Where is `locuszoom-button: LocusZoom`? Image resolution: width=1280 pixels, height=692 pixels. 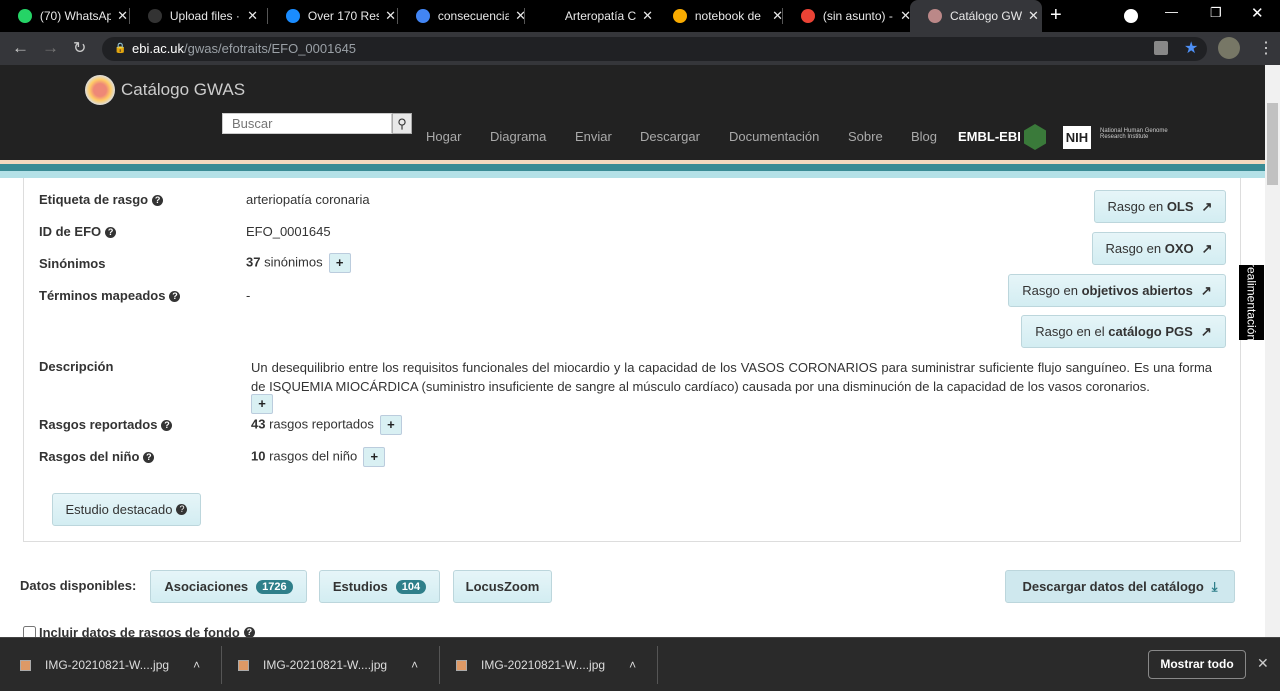 locuszoom-button: LocusZoom is located at coordinates (502, 586).